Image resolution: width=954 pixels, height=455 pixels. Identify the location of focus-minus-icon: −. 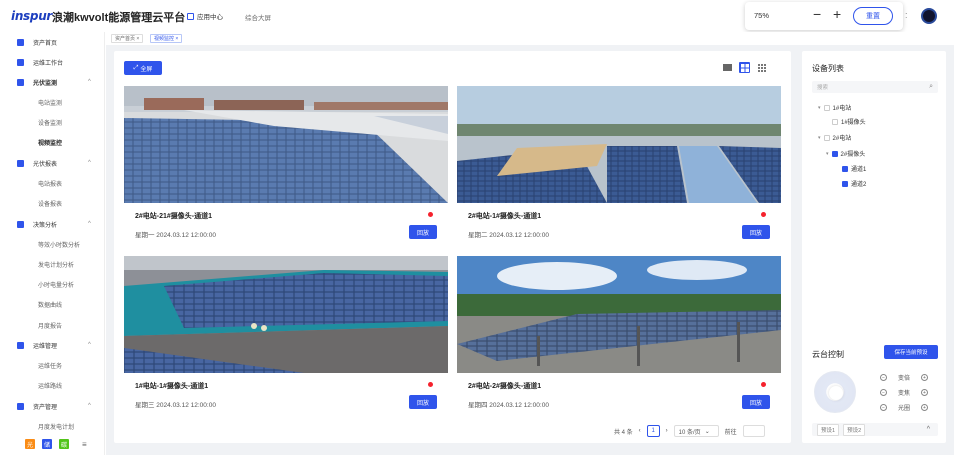
(883, 392).